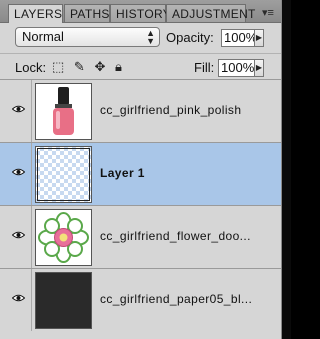 This screenshot has height=339, width=320. I want to click on tab-history: HISTORY, so click(140, 13).